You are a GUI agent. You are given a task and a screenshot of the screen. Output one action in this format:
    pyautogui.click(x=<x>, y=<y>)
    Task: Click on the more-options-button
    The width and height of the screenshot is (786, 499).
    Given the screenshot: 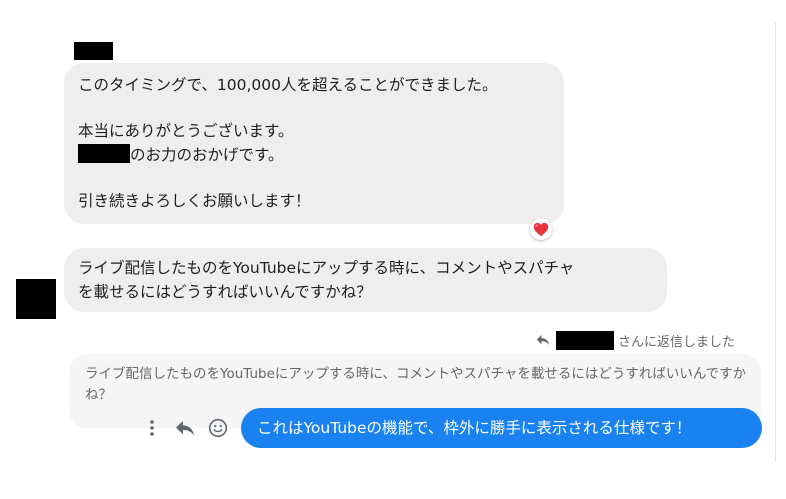 What is the action you would take?
    pyautogui.click(x=152, y=428)
    